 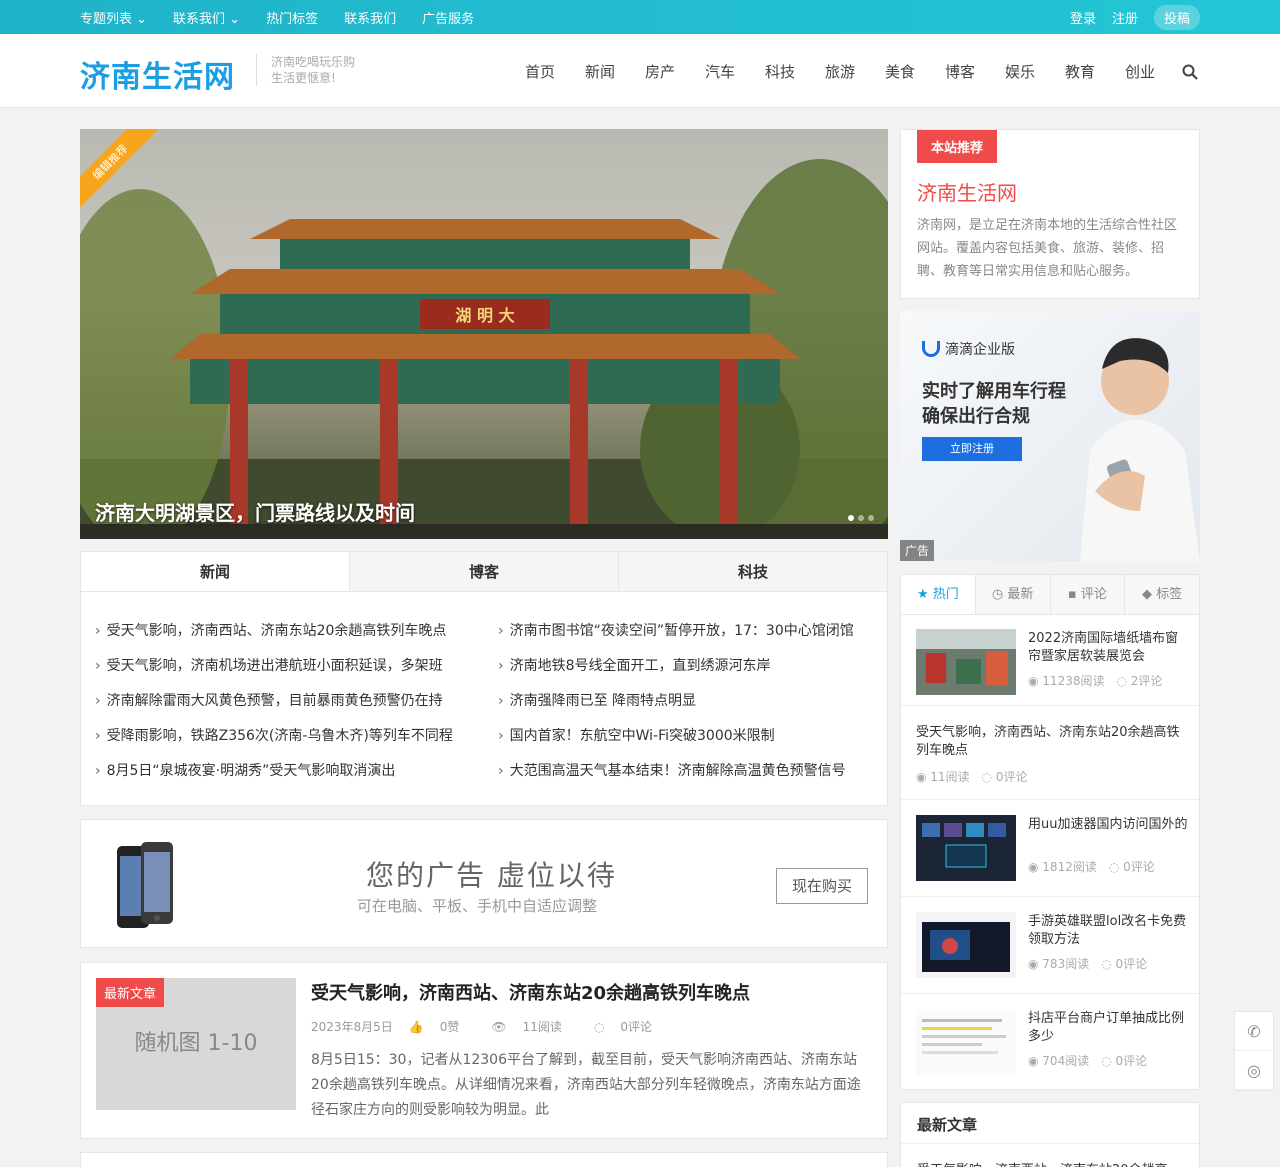 I want to click on thumbs-up-icon: 👍, so click(x=416, y=1027).